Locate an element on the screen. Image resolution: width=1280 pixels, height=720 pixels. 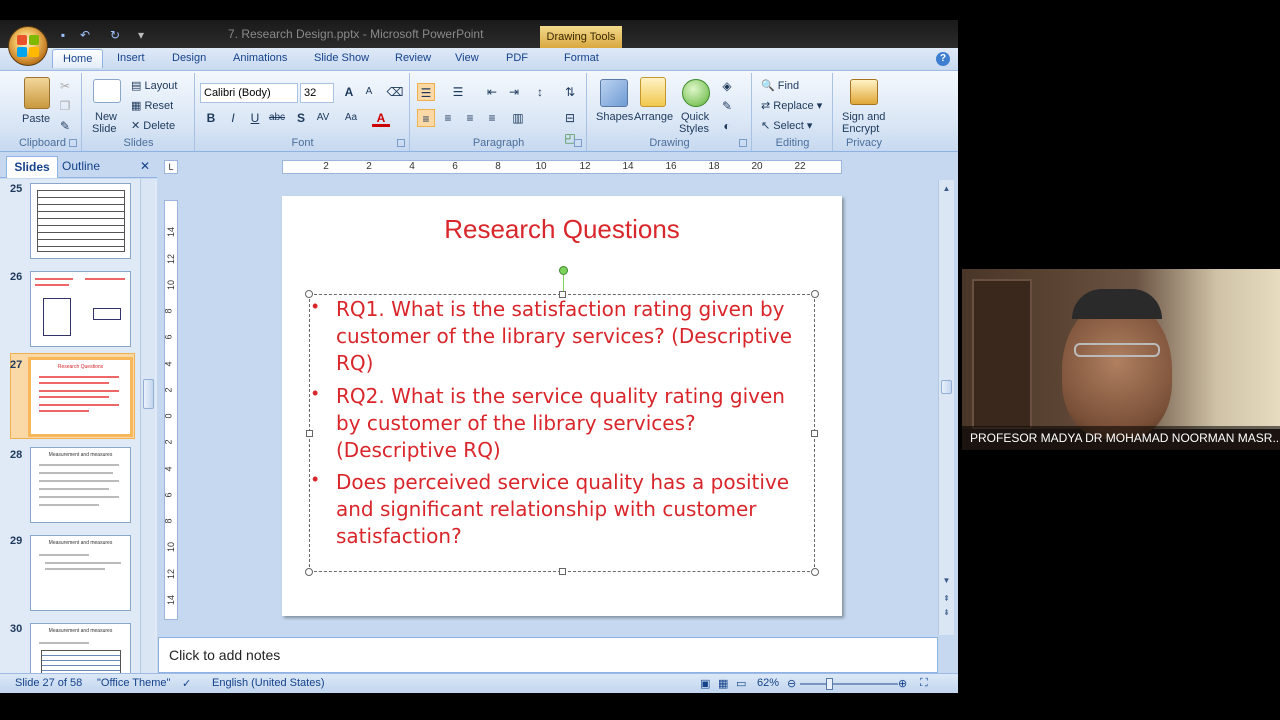
slide-thumbnail-30: Measurement and measures is located at coordinates (80, 648).